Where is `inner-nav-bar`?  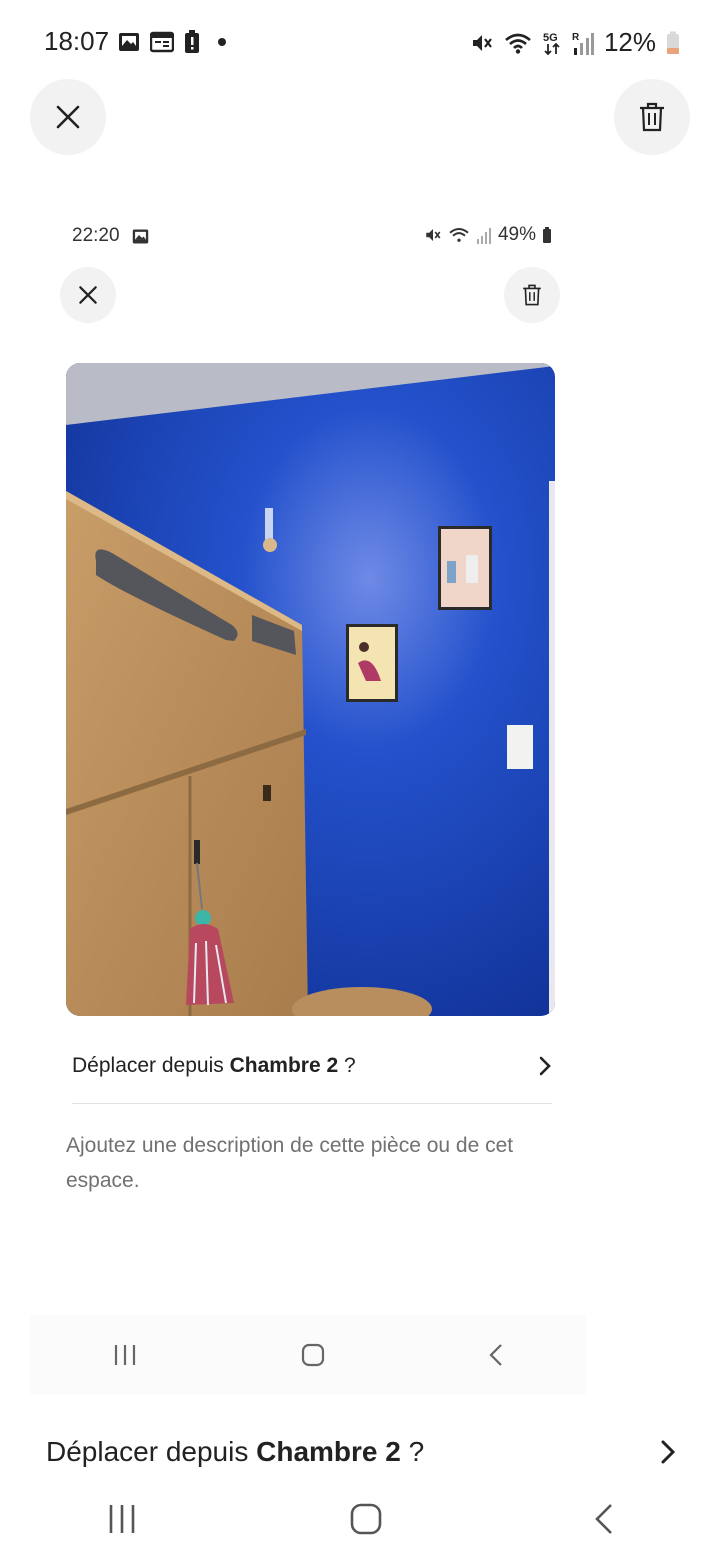
inner-nav-bar is located at coordinates (308, 1355).